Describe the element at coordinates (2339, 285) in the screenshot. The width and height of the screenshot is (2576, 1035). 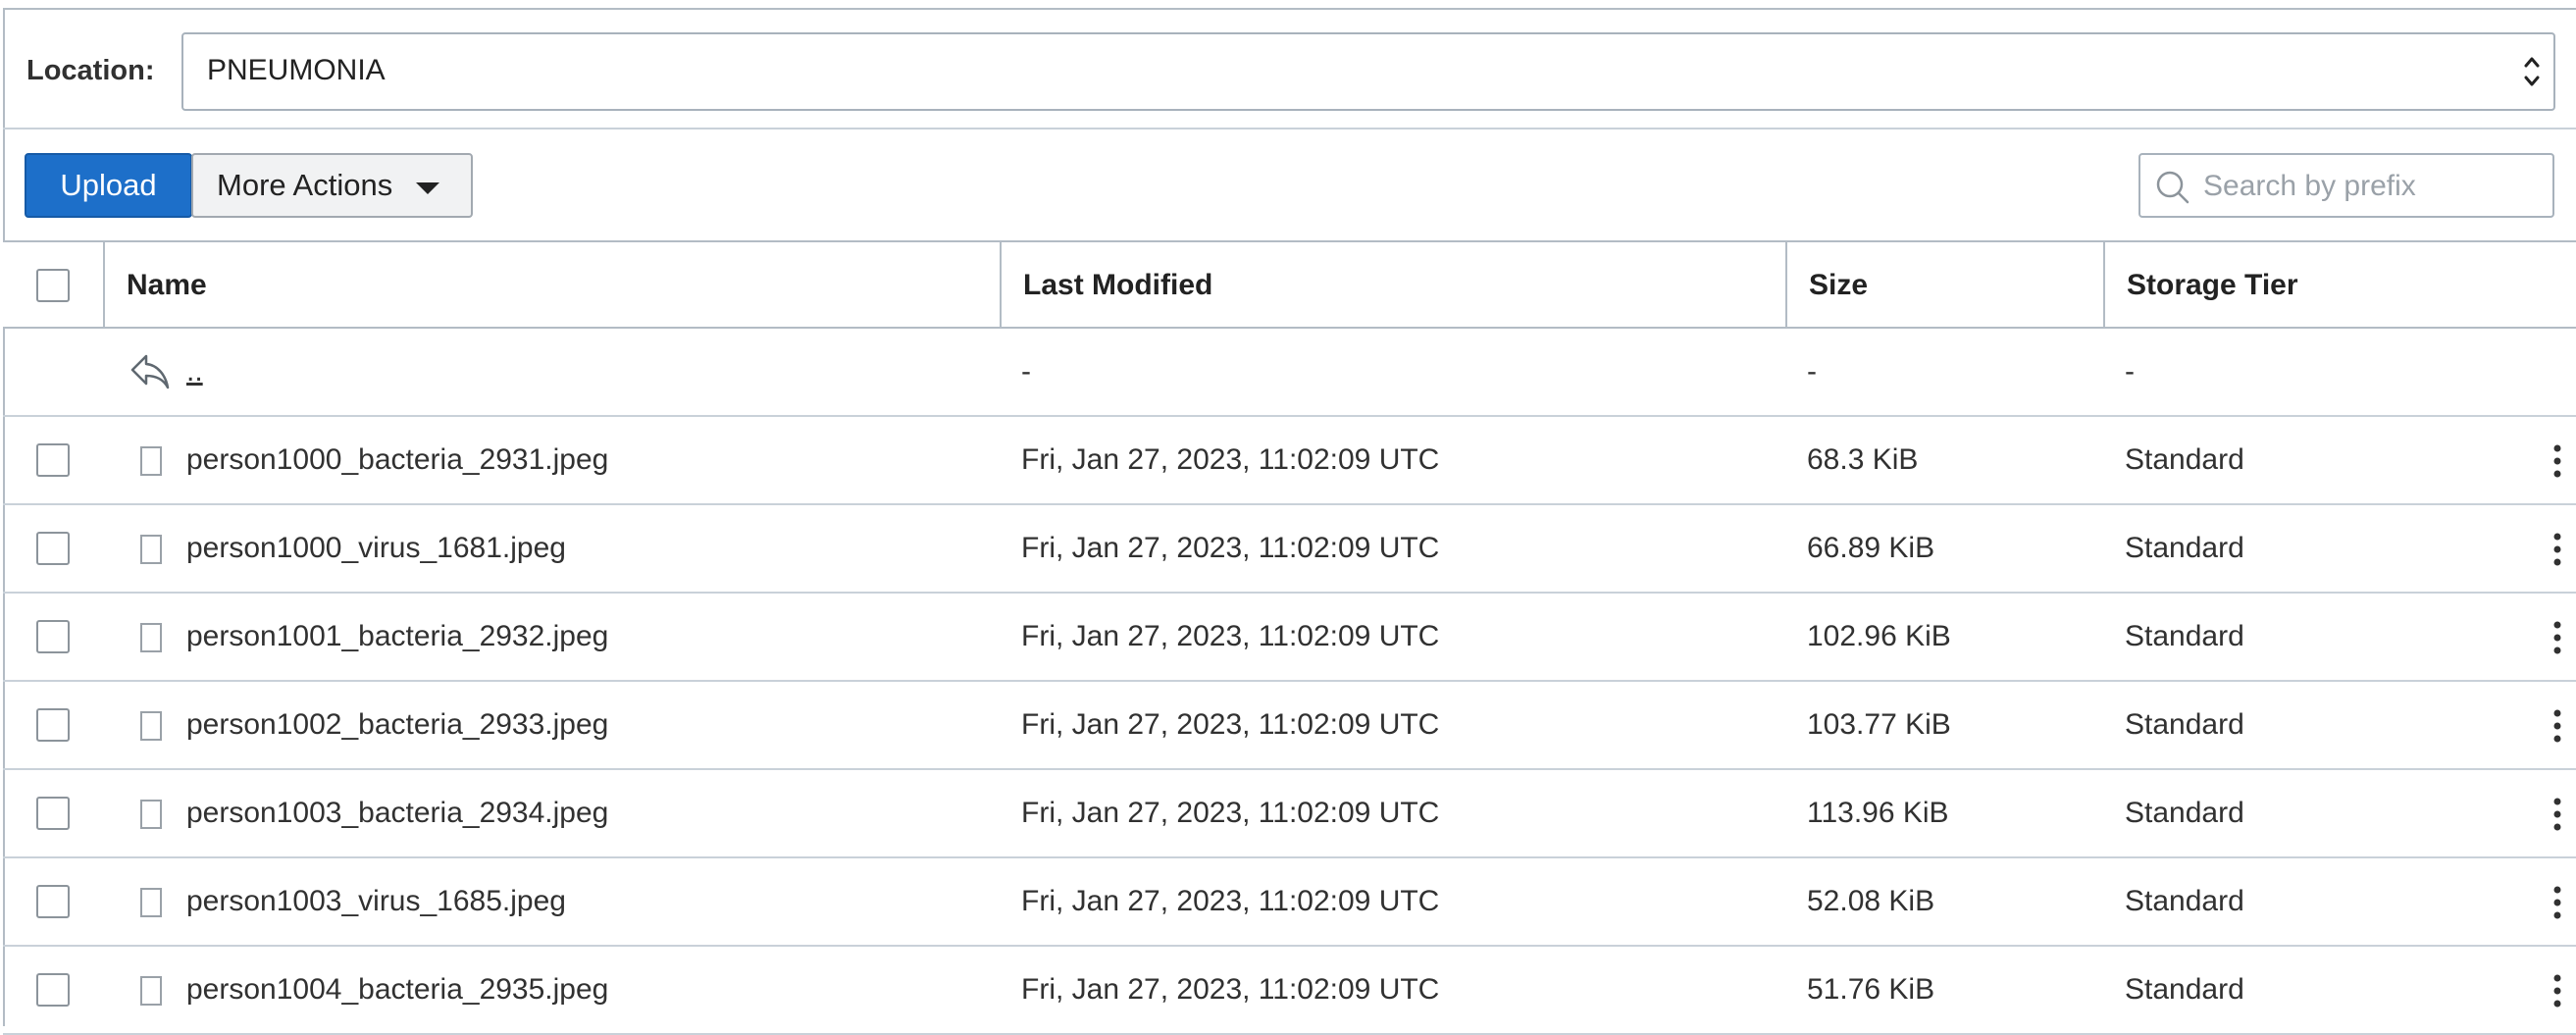
I see `column-header-storage-tier: Storage Tier` at that location.